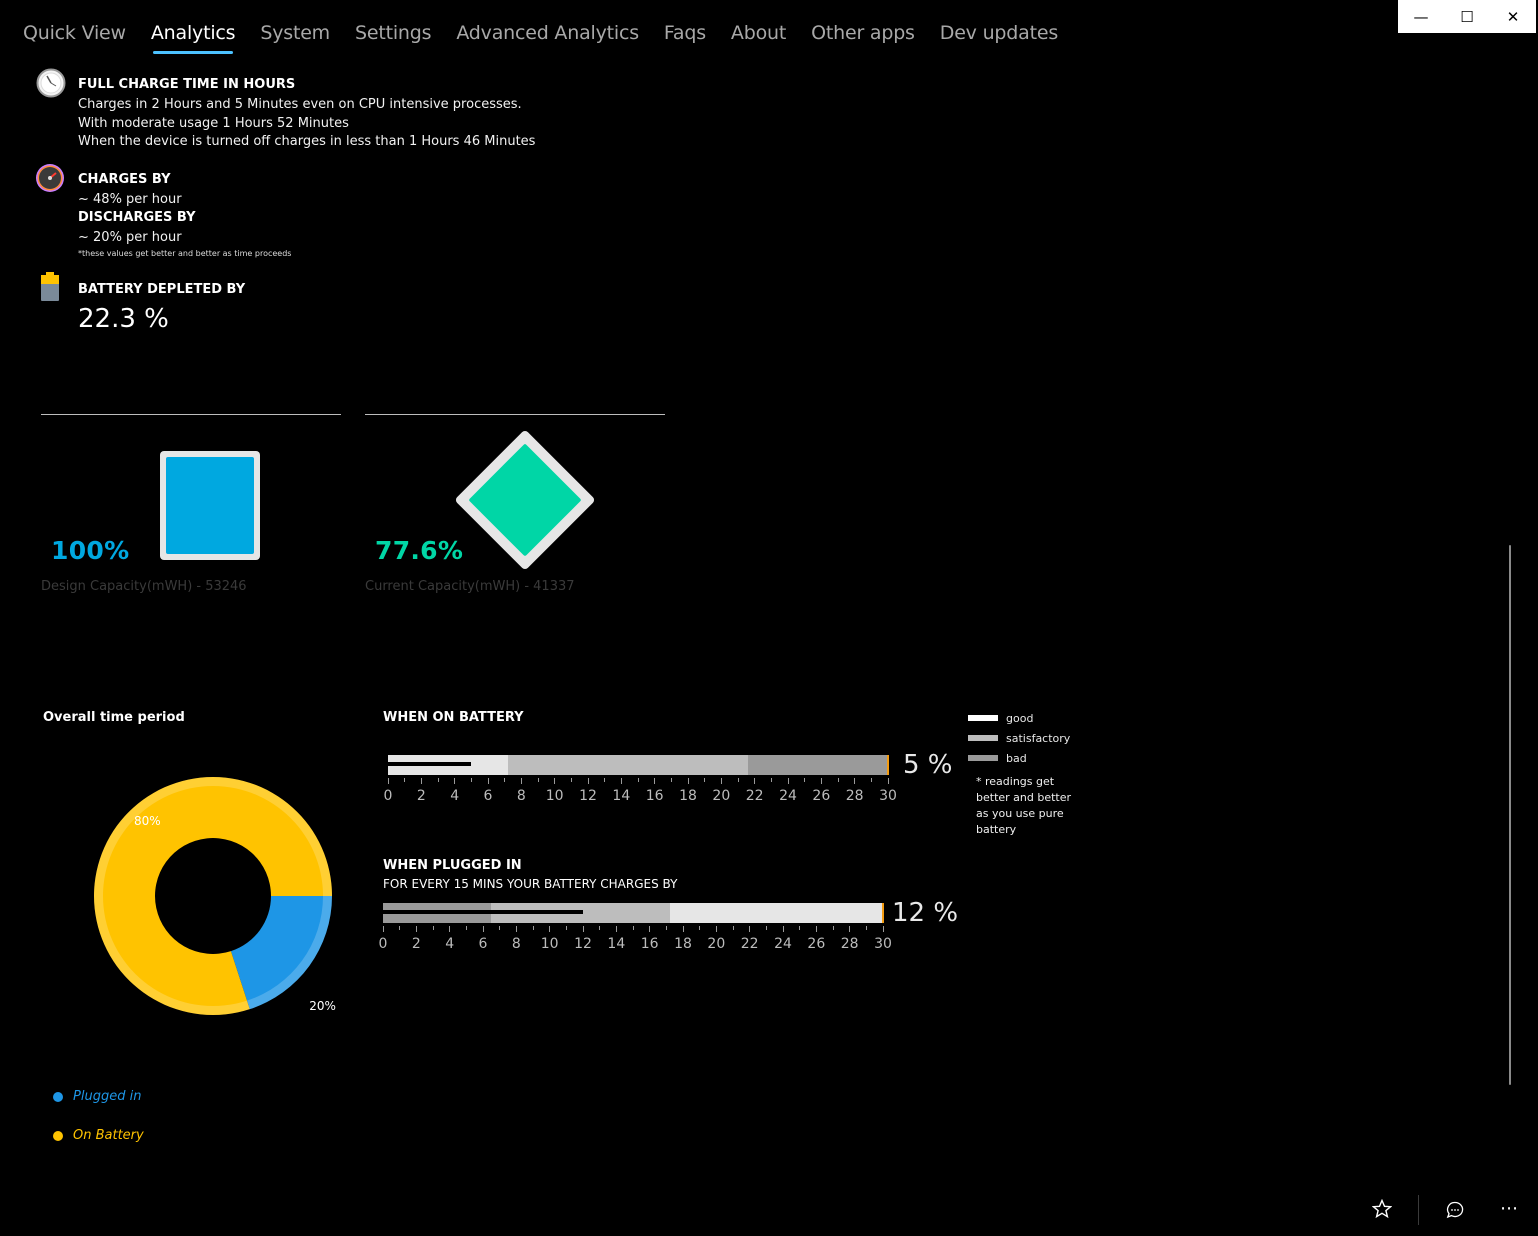 This screenshot has width=1538, height=1236. Describe the element at coordinates (144, 586) in the screenshot. I see `design-capacity-label: Design Capacity(mWH) - 53246` at that location.